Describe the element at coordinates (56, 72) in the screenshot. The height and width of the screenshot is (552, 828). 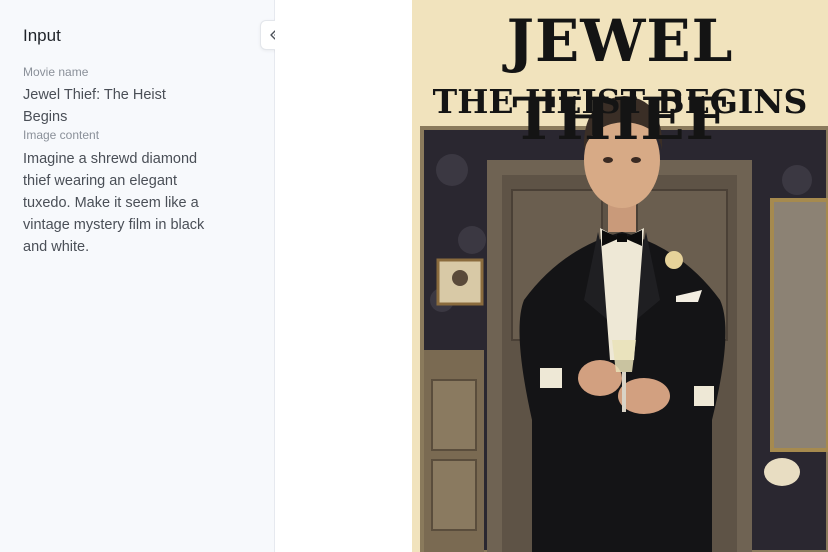
I see `movie-name-label: Movie name` at that location.